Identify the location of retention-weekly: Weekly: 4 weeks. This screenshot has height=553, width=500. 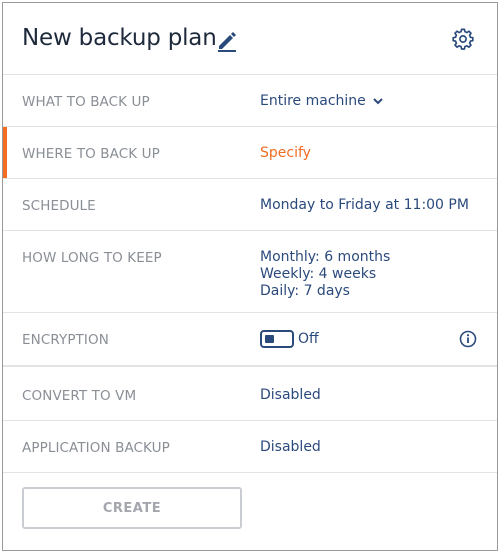
(318, 274).